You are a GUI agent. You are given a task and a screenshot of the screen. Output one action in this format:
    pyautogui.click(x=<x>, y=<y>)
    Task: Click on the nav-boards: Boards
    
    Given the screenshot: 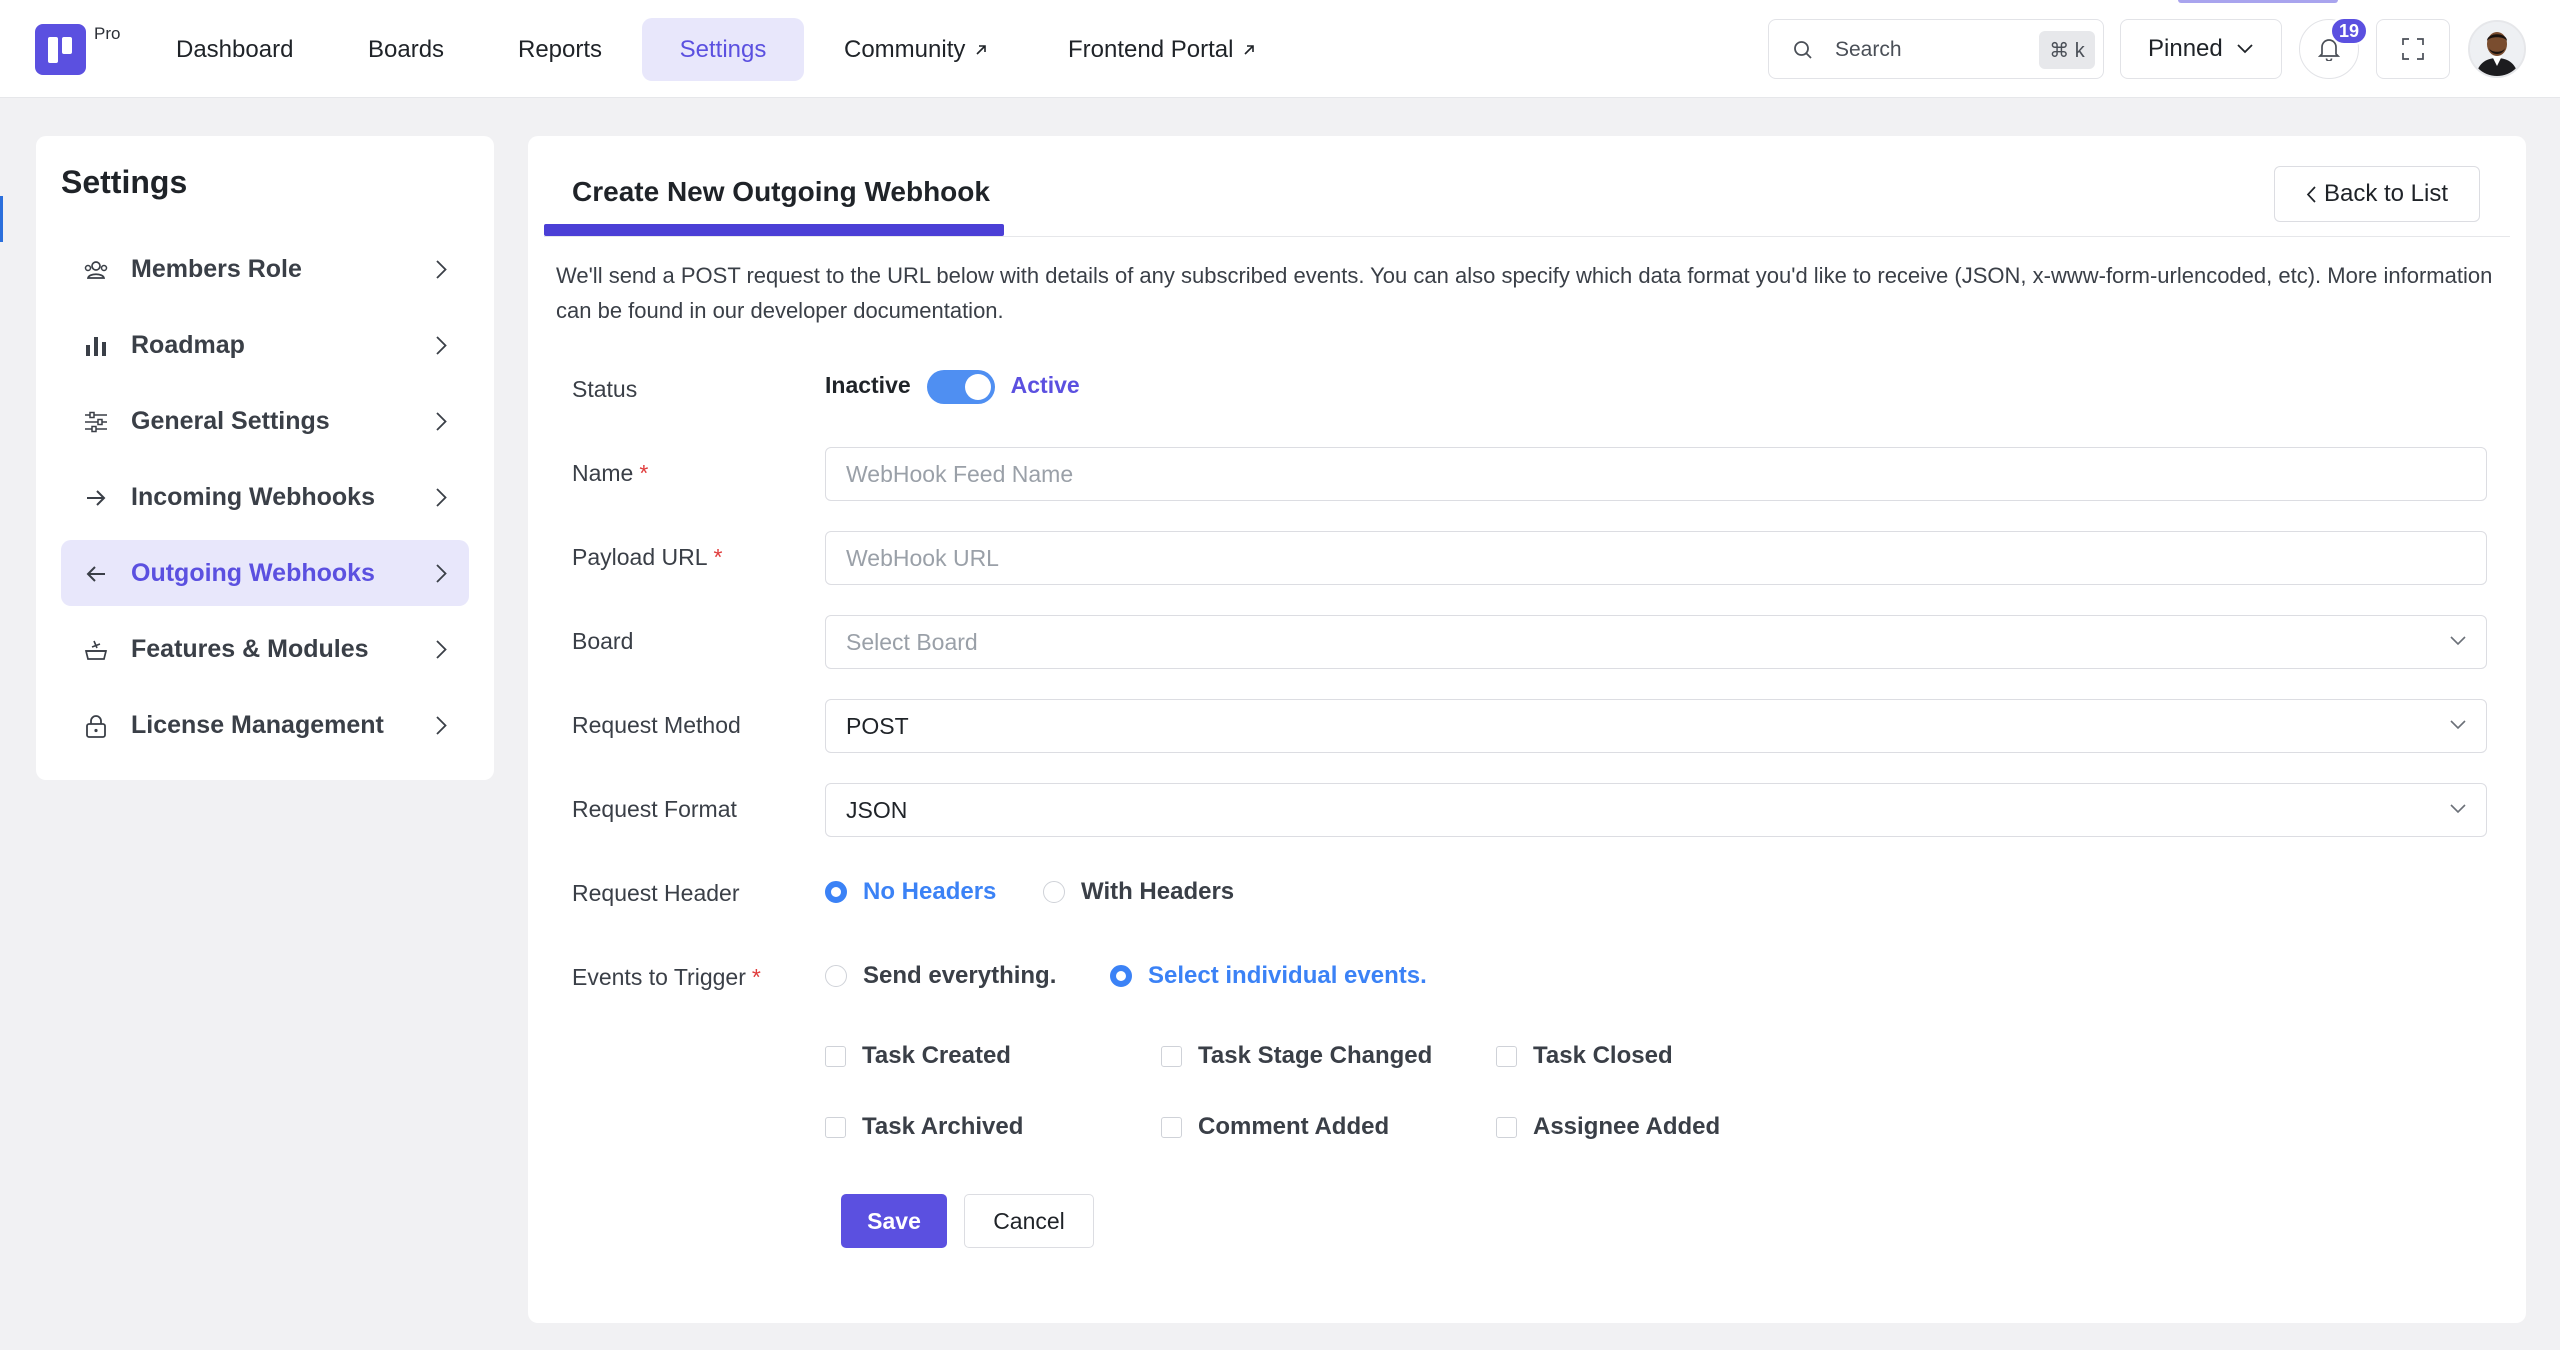 What is the action you would take?
    pyautogui.click(x=406, y=49)
    